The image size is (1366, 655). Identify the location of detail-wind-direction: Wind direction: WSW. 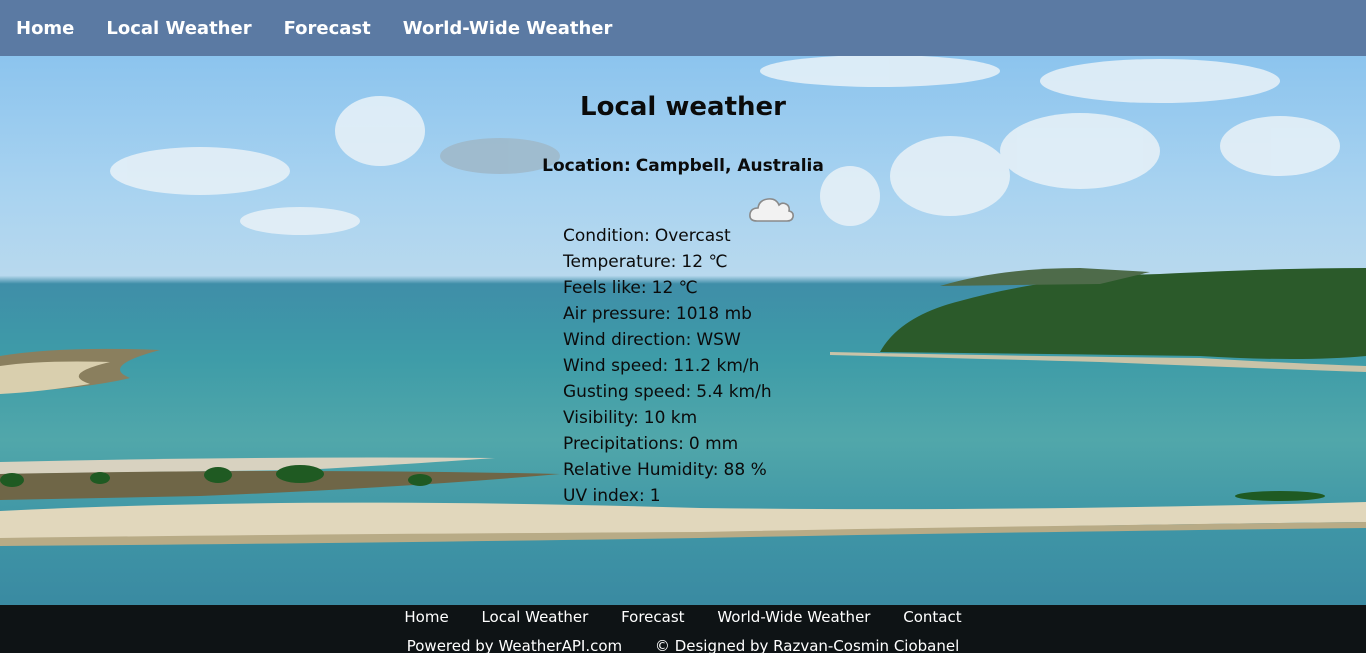
(652, 340).